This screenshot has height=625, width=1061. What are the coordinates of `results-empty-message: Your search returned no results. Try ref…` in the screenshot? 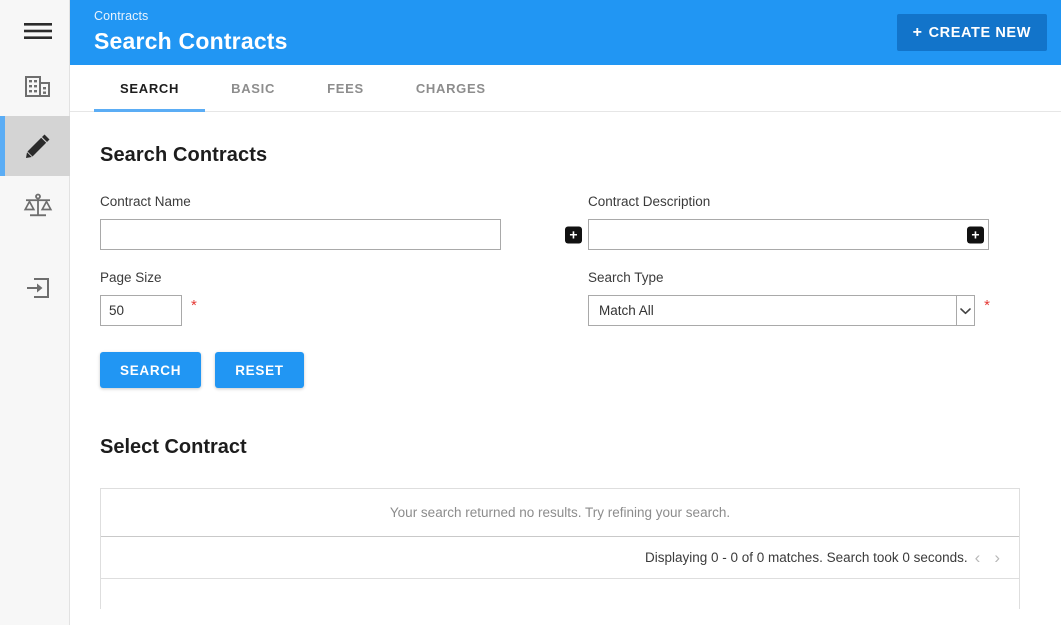 It's located at (560, 513).